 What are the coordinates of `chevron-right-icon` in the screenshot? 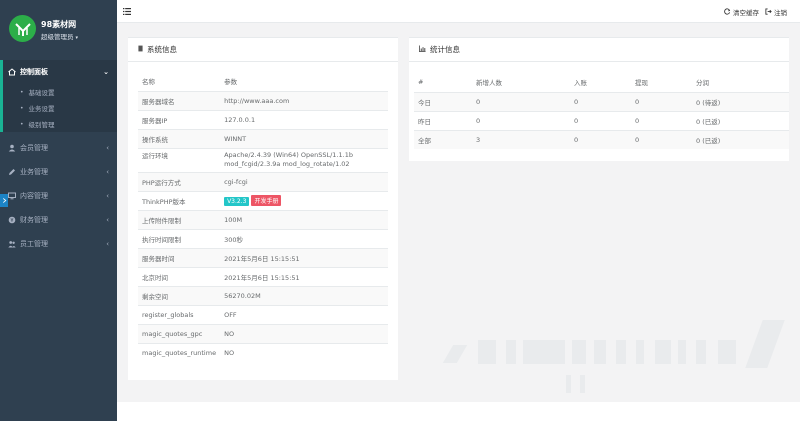 It's located at (4, 200).